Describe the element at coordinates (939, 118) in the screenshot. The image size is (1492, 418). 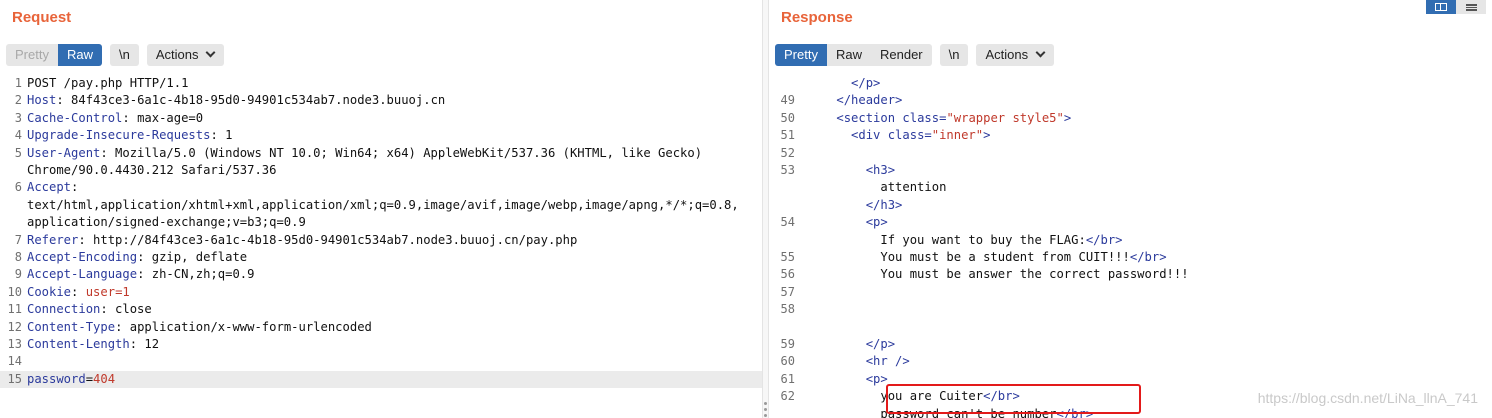
I see `line-text: <section class="wrapper style5">` at that location.